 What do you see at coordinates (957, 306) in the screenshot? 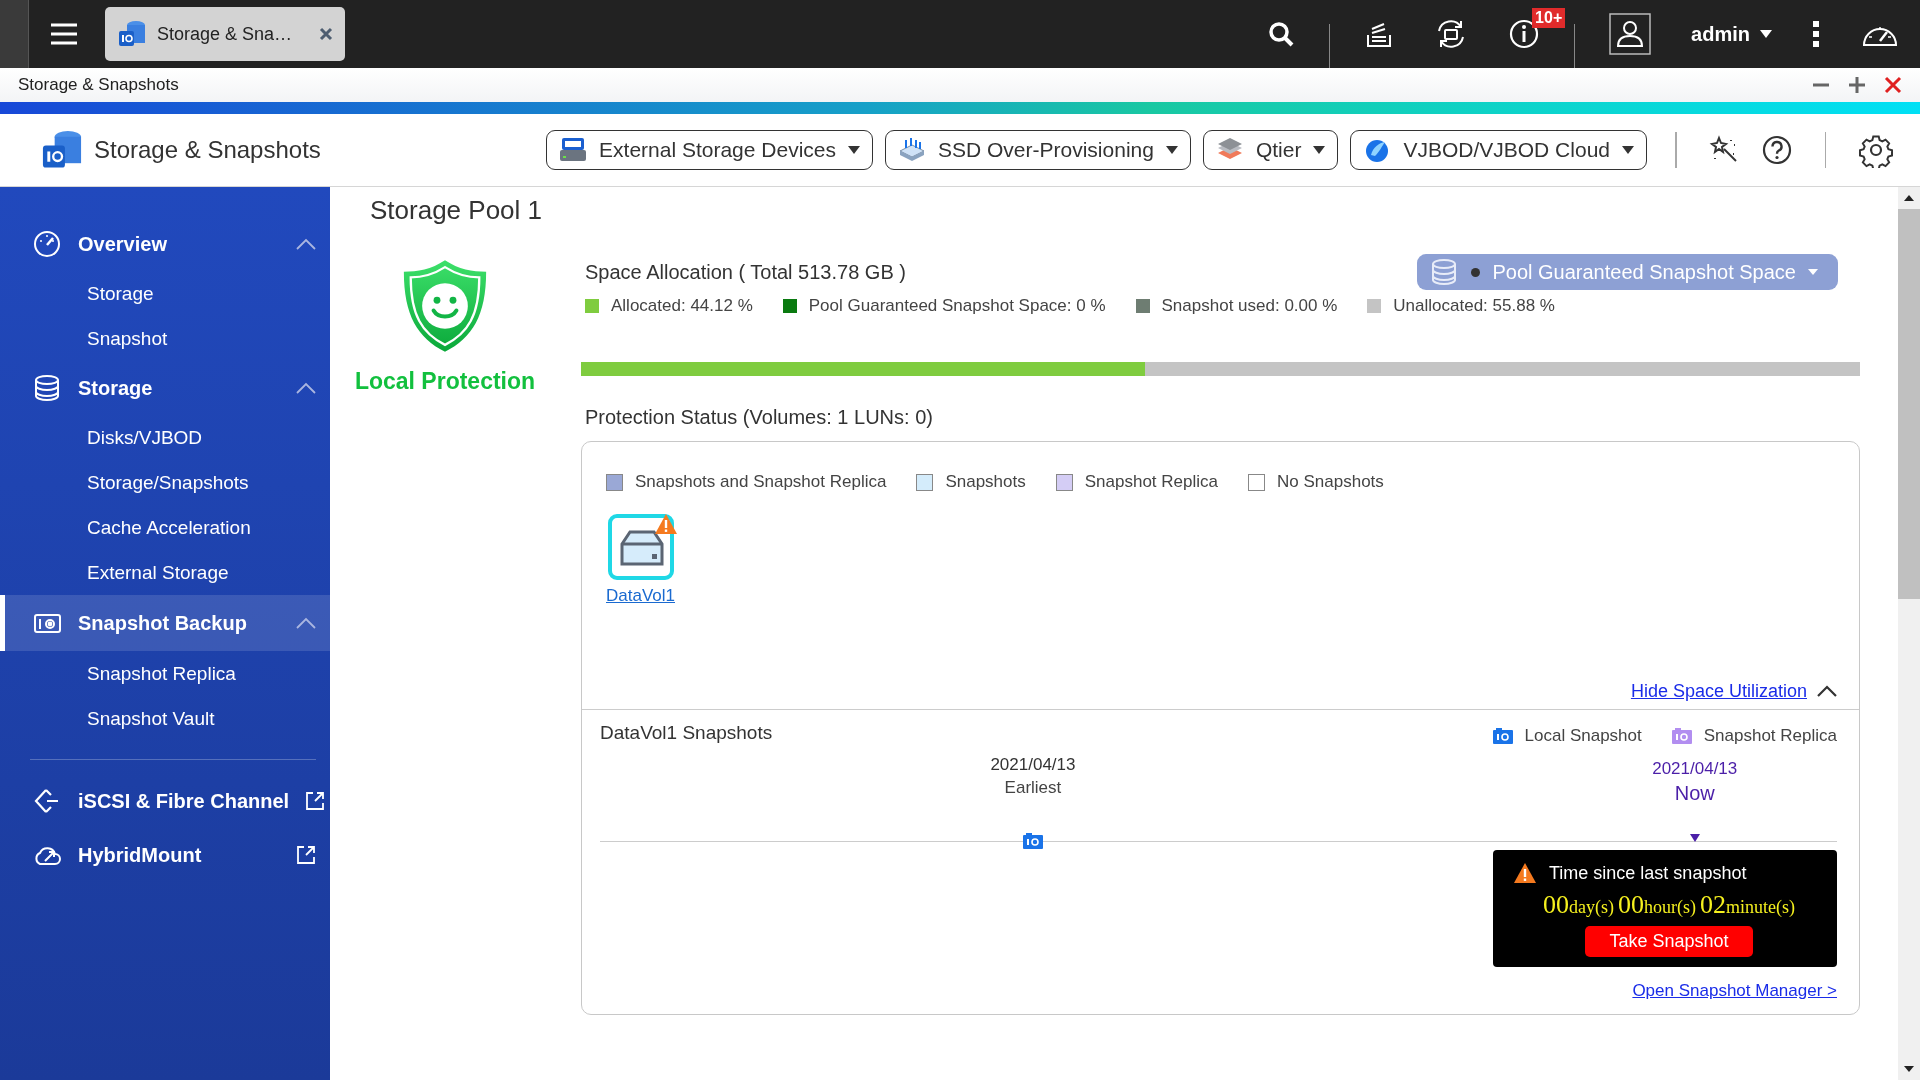
I see `legend-label: Pool Guaranteed Snapshot Space: 0 %` at bounding box center [957, 306].